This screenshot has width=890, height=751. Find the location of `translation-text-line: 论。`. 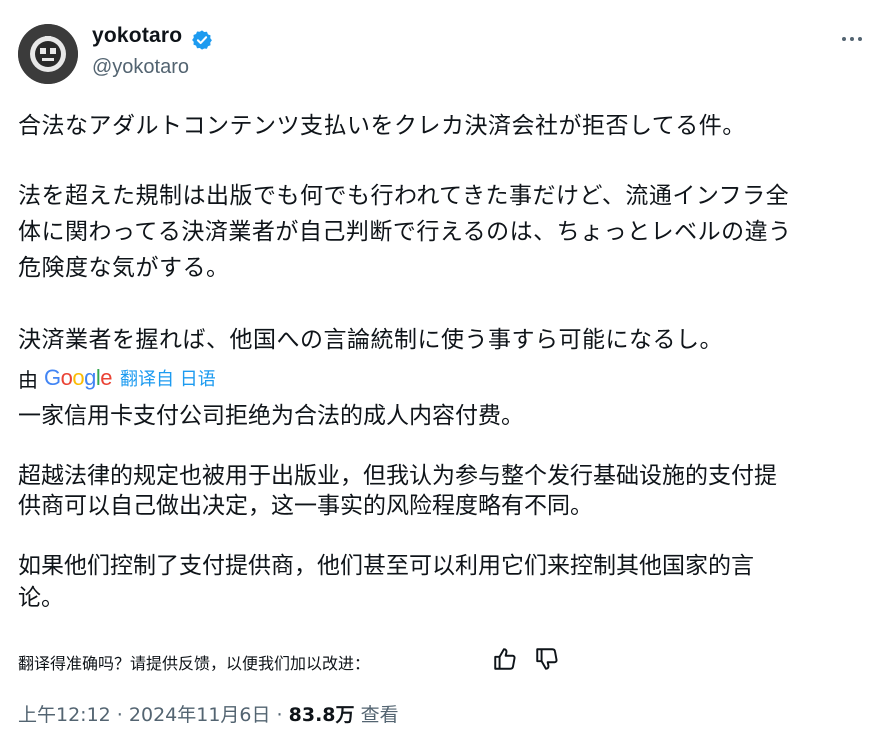

translation-text-line: 论。 is located at coordinates (41, 598).